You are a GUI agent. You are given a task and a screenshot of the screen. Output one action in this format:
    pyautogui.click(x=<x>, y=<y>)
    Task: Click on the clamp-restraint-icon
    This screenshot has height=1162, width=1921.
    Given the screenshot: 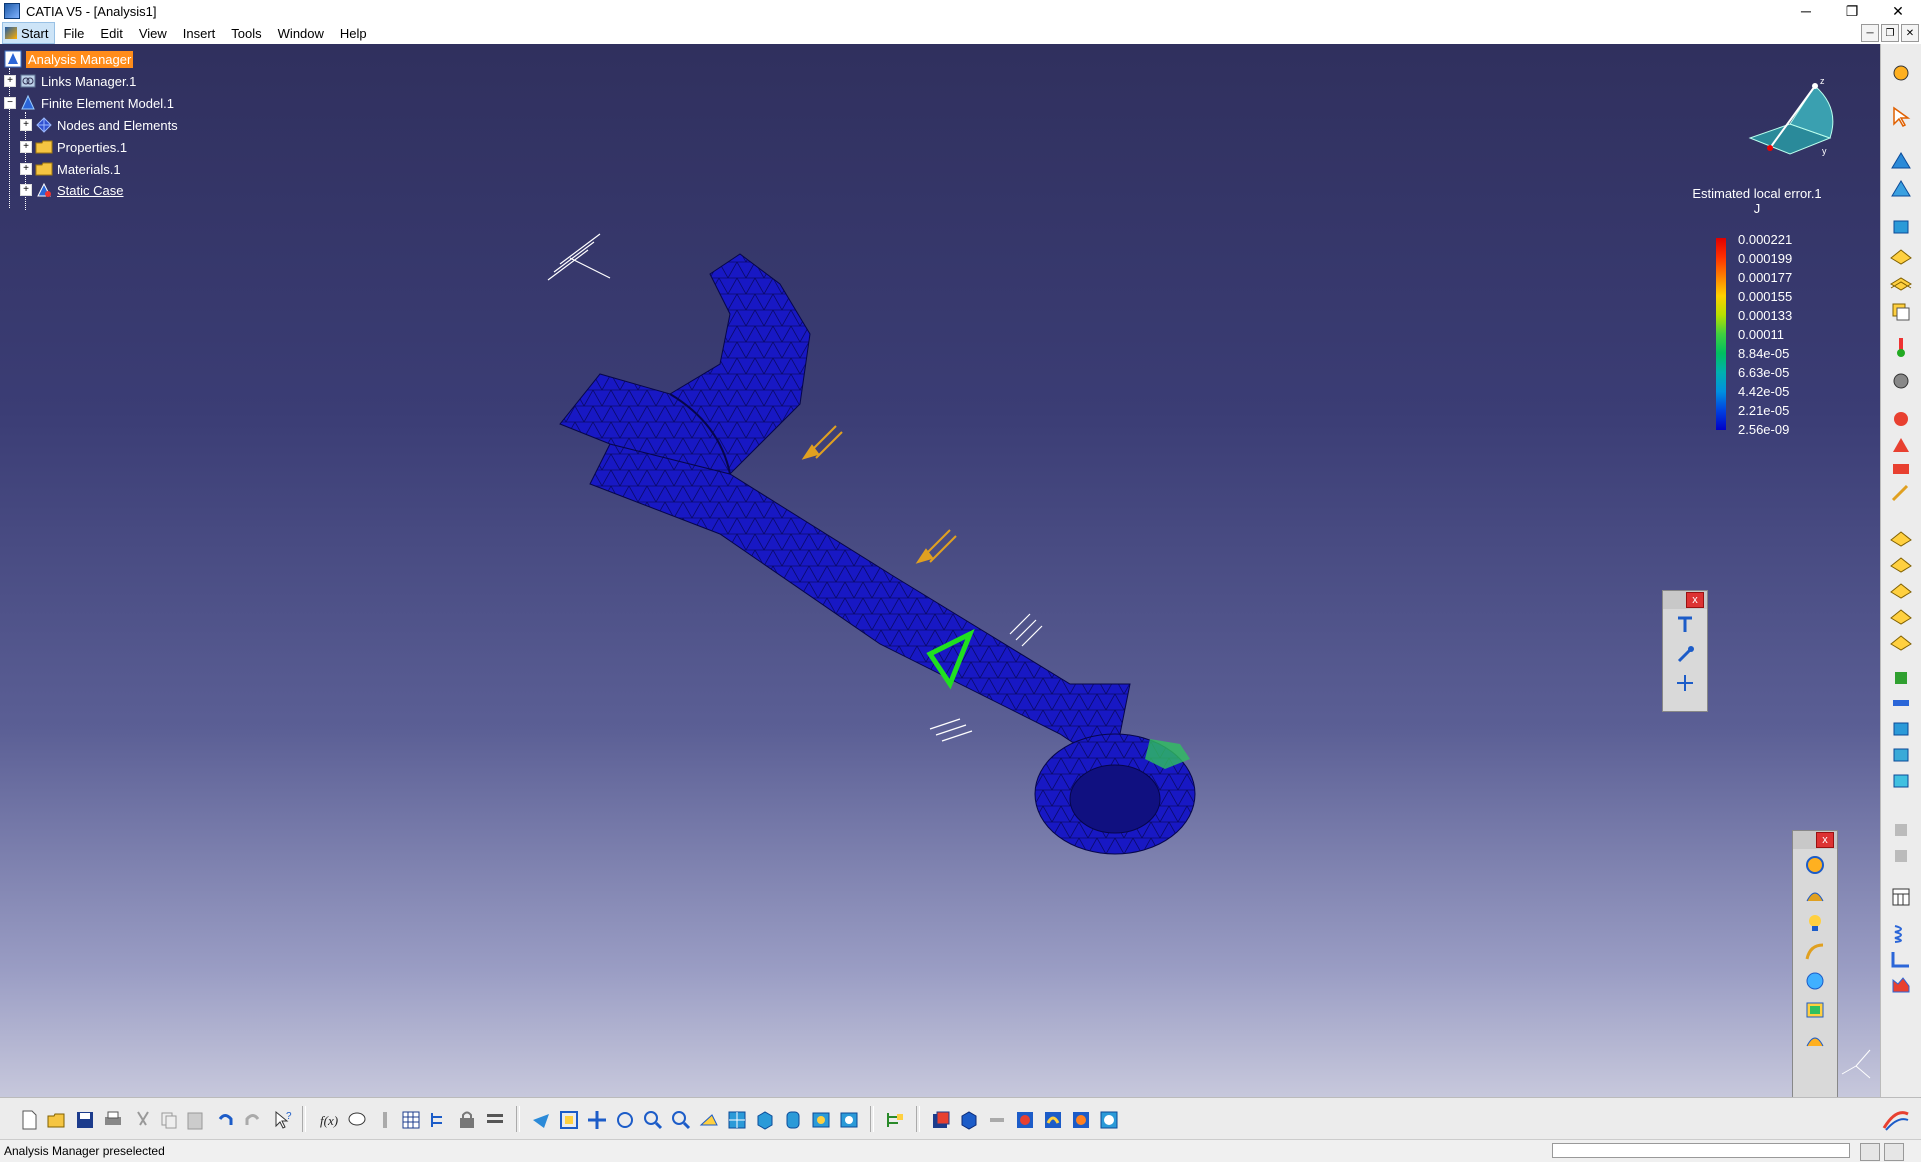 What is the action you would take?
    pyautogui.click(x=1685, y=625)
    